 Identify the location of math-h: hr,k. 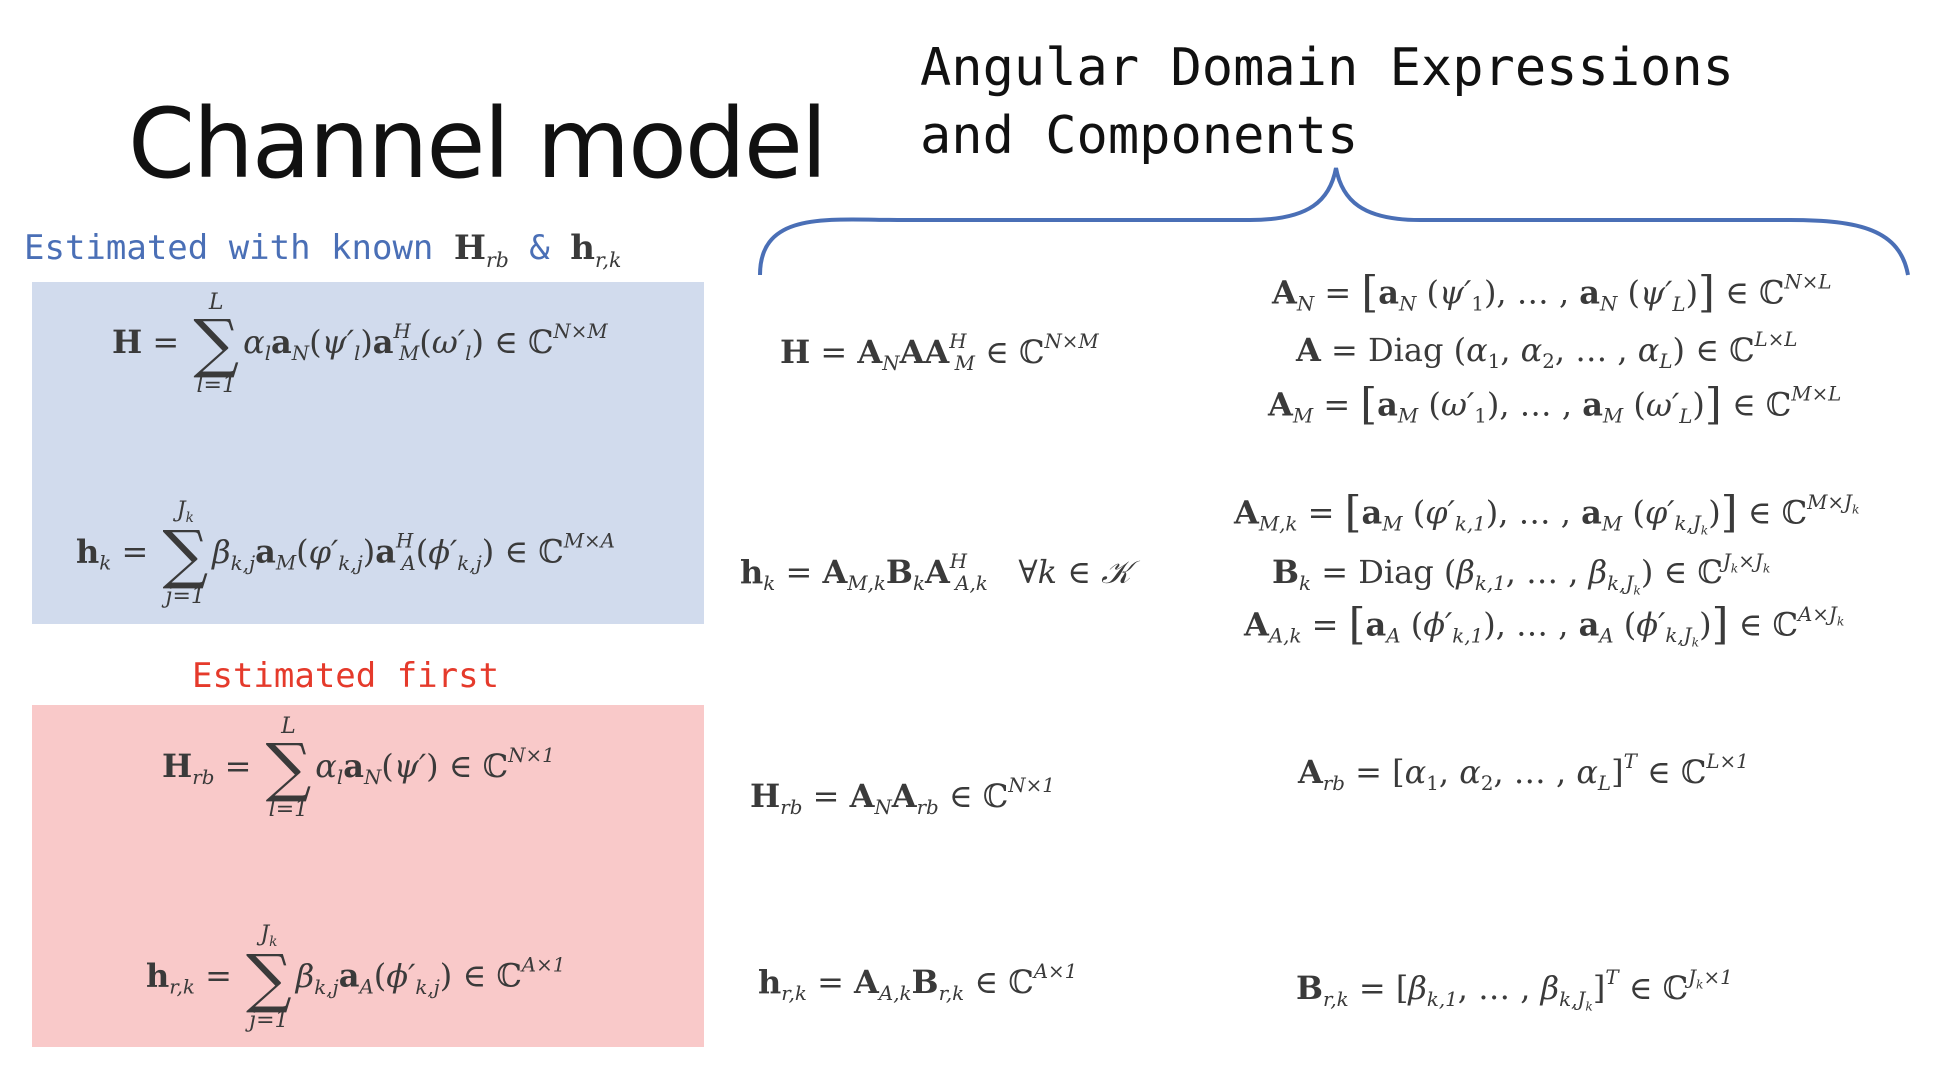
(595, 250).